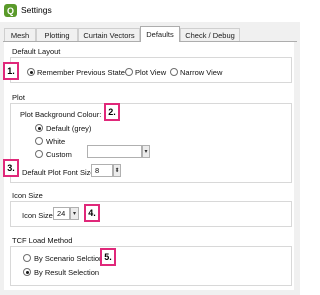  I want to click on tab-plotting: Plotting, so click(57, 34).